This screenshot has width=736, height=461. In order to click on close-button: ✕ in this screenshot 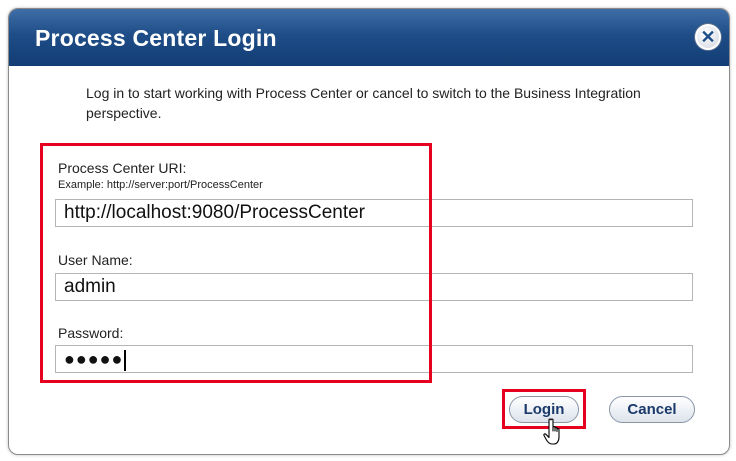, I will do `click(708, 37)`.